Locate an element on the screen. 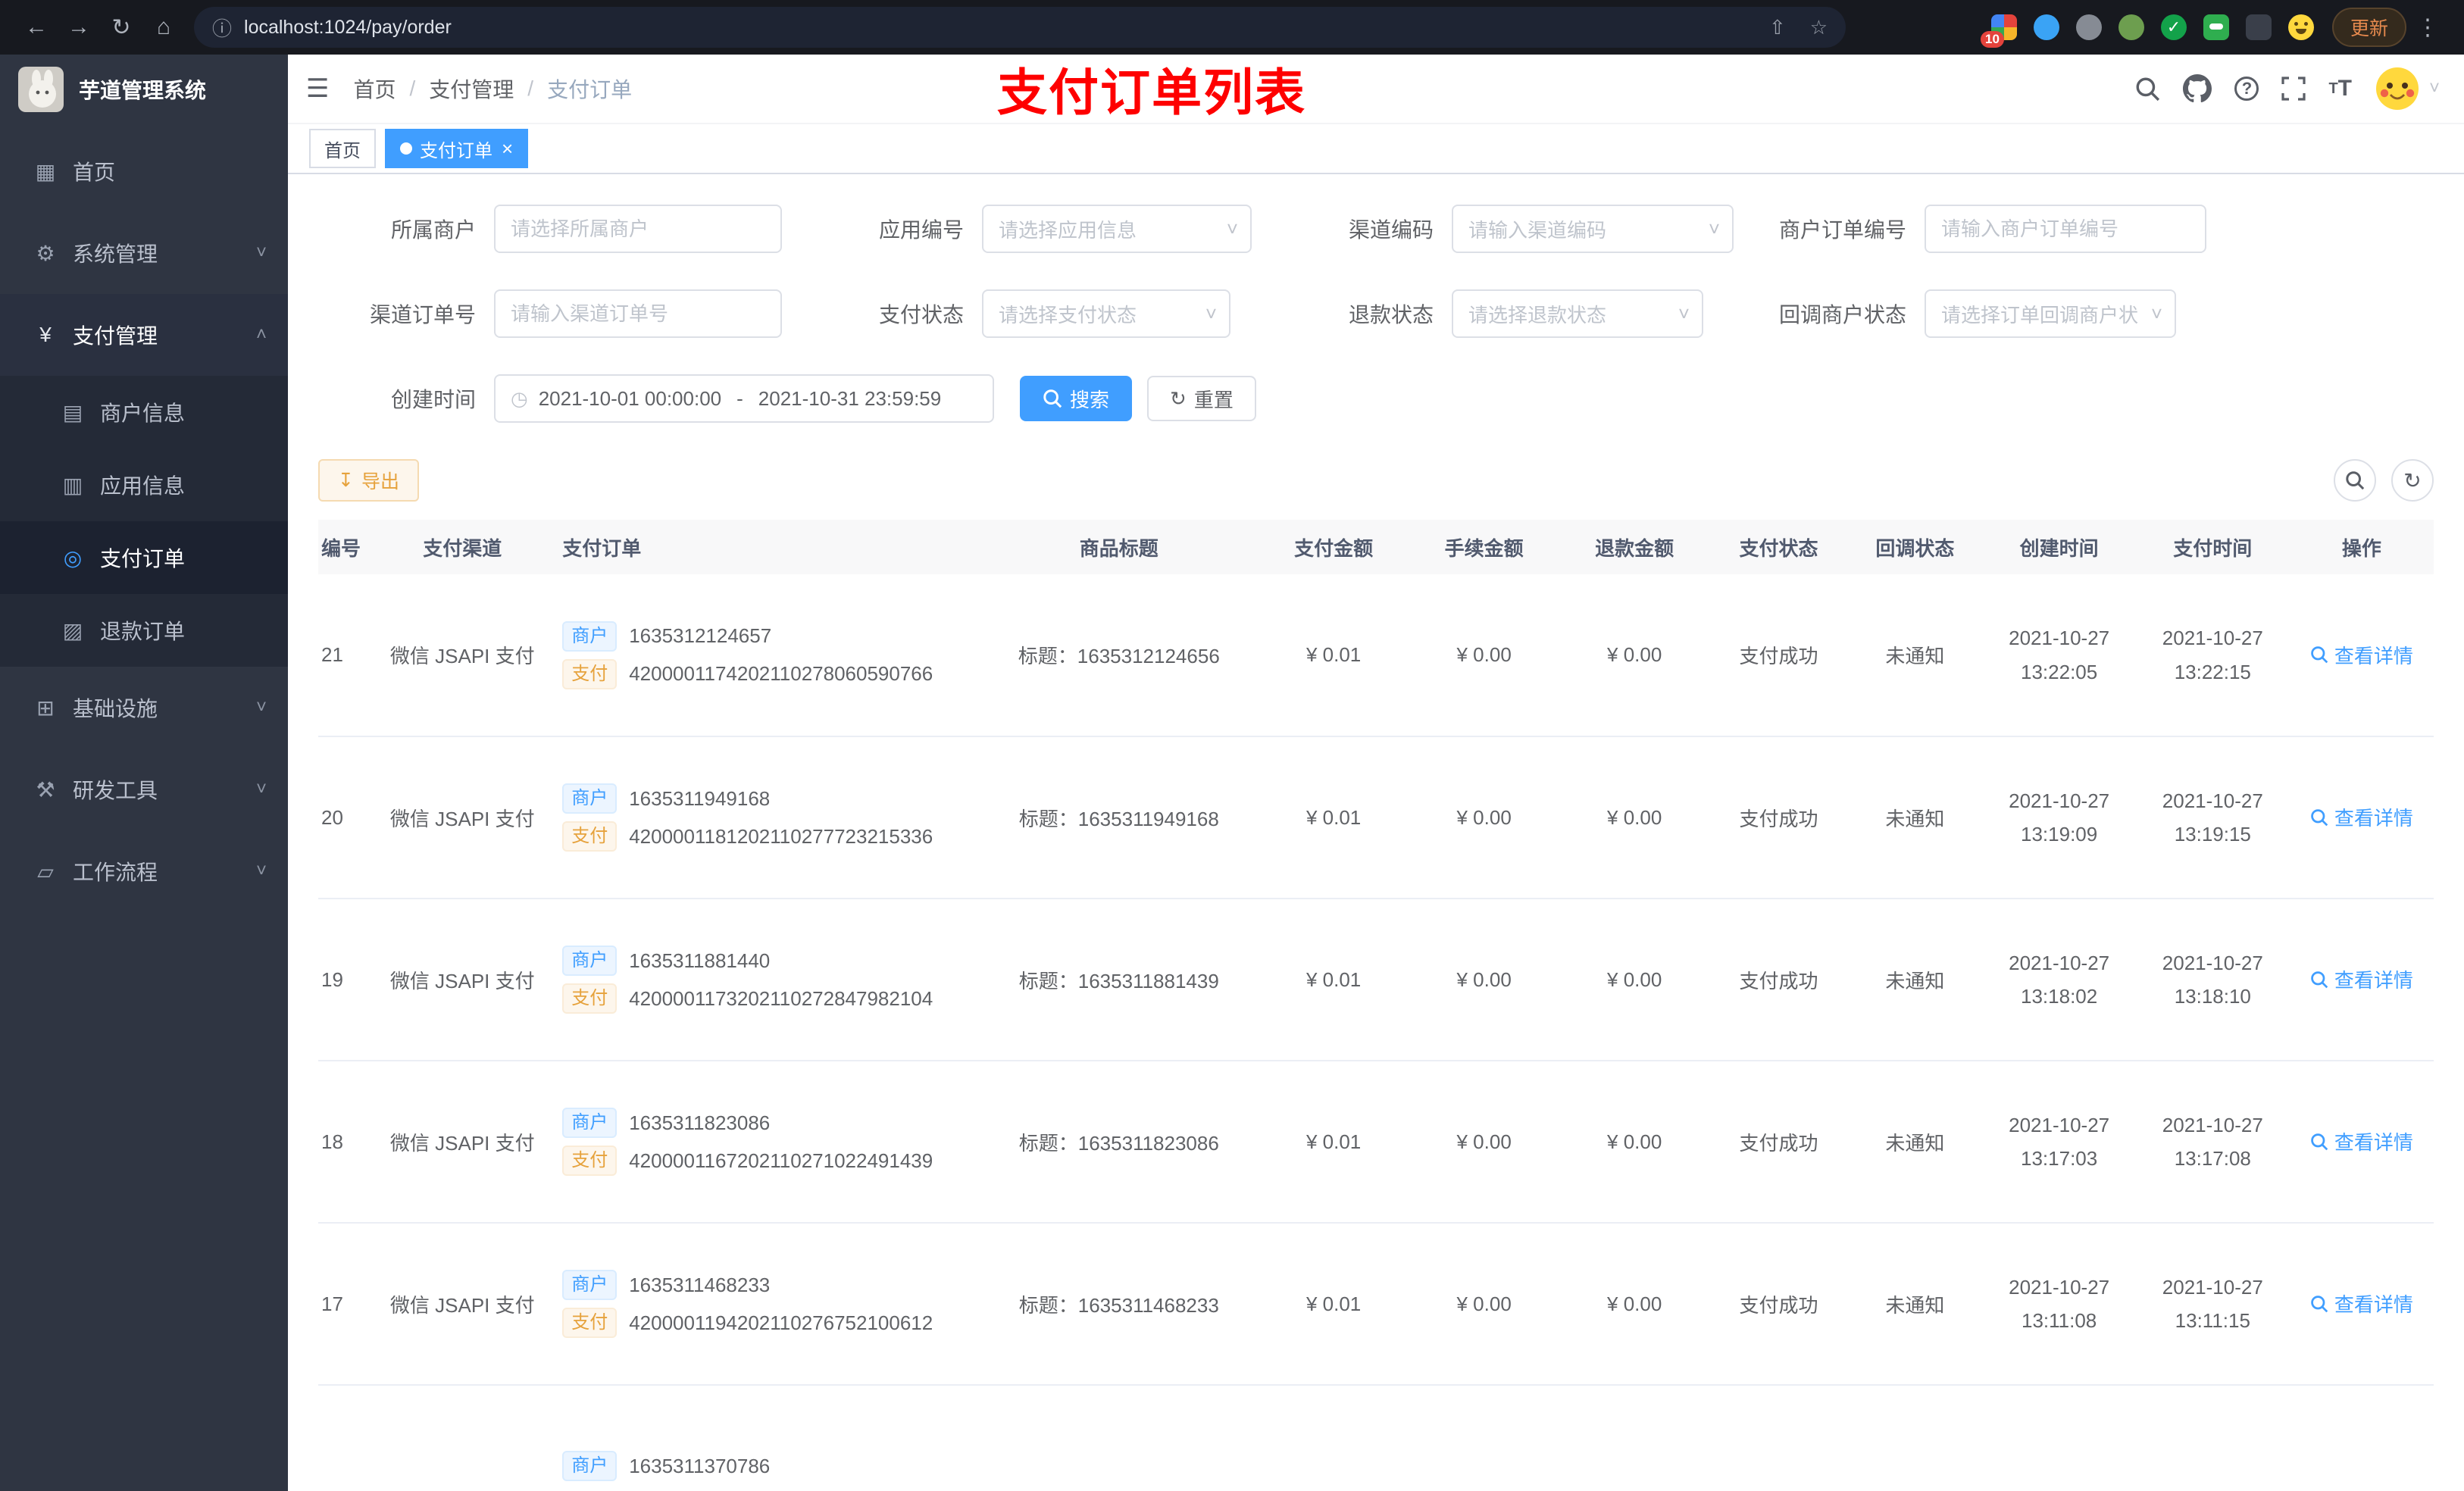  date-end-value: 2021-10-31 23:59:59 is located at coordinates (850, 398).